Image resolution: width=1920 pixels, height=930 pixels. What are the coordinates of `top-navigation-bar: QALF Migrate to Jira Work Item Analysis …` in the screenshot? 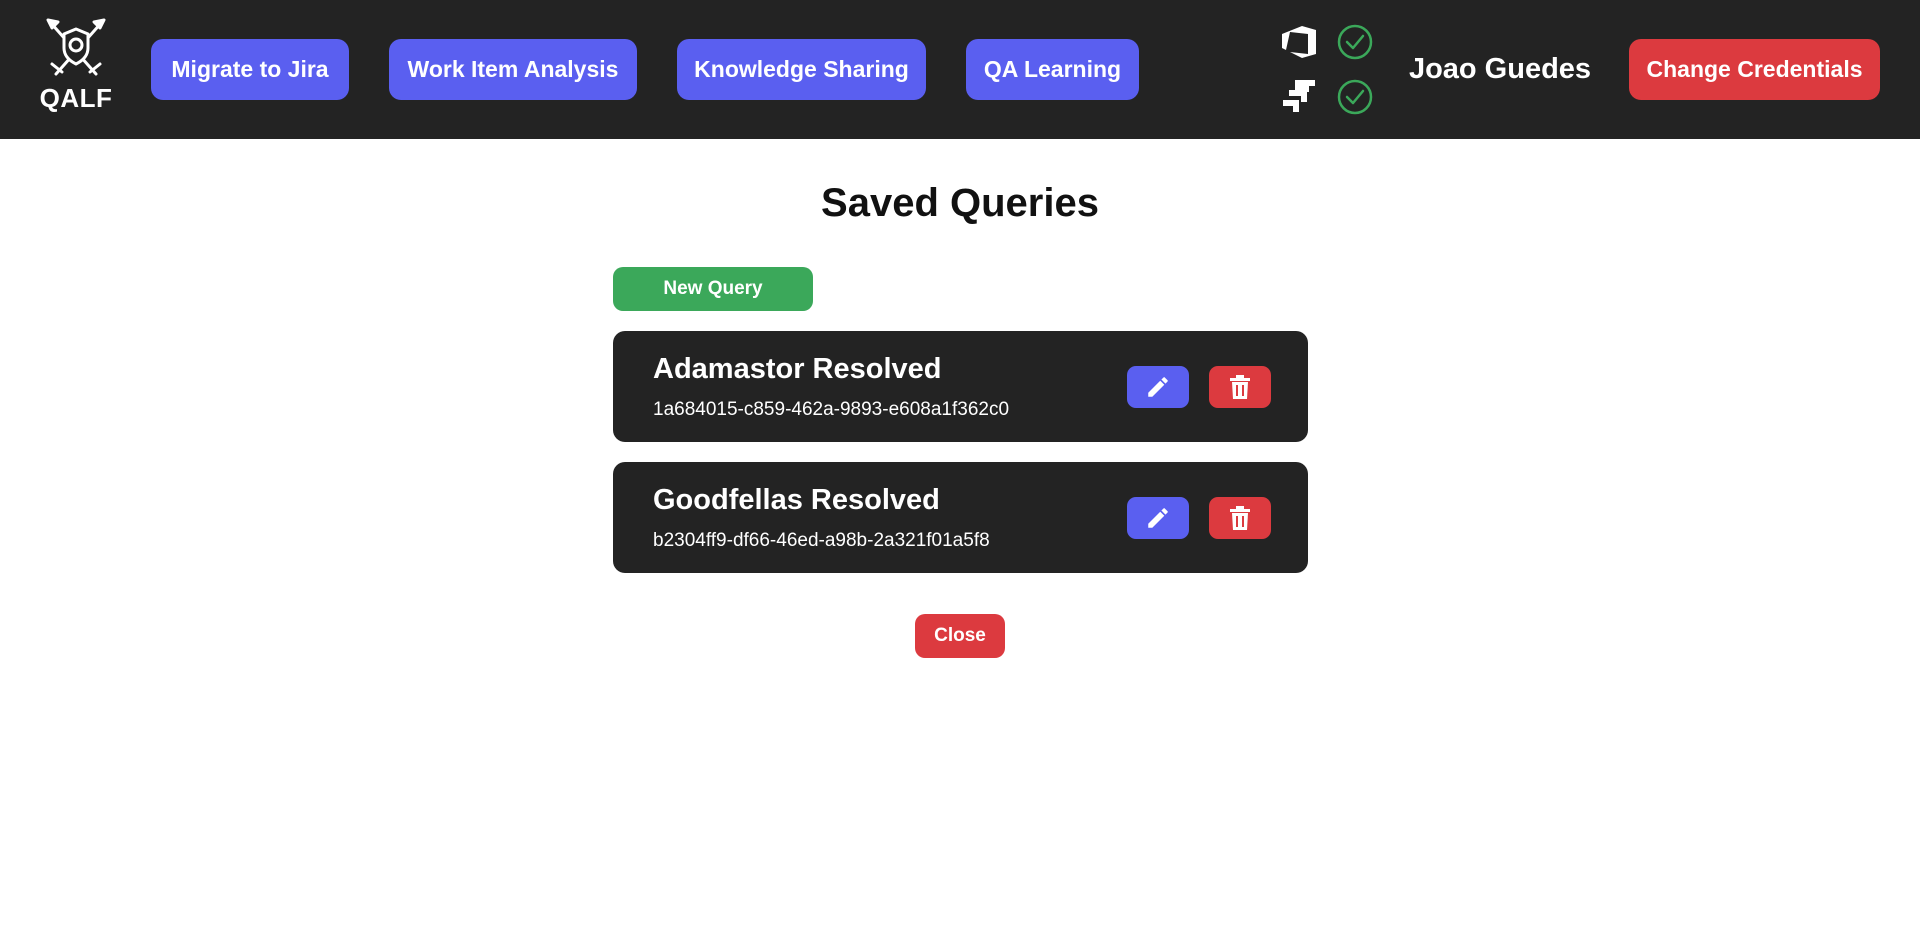 It's located at (960, 69).